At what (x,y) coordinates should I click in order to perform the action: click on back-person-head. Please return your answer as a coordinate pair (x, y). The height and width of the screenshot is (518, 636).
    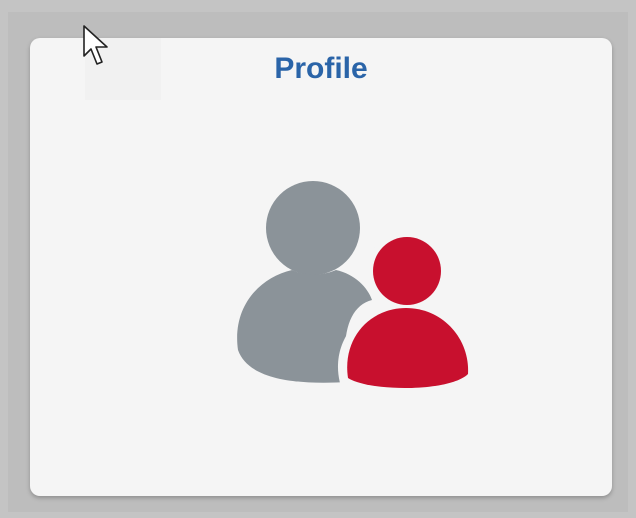
    Looking at the image, I should click on (313, 228).